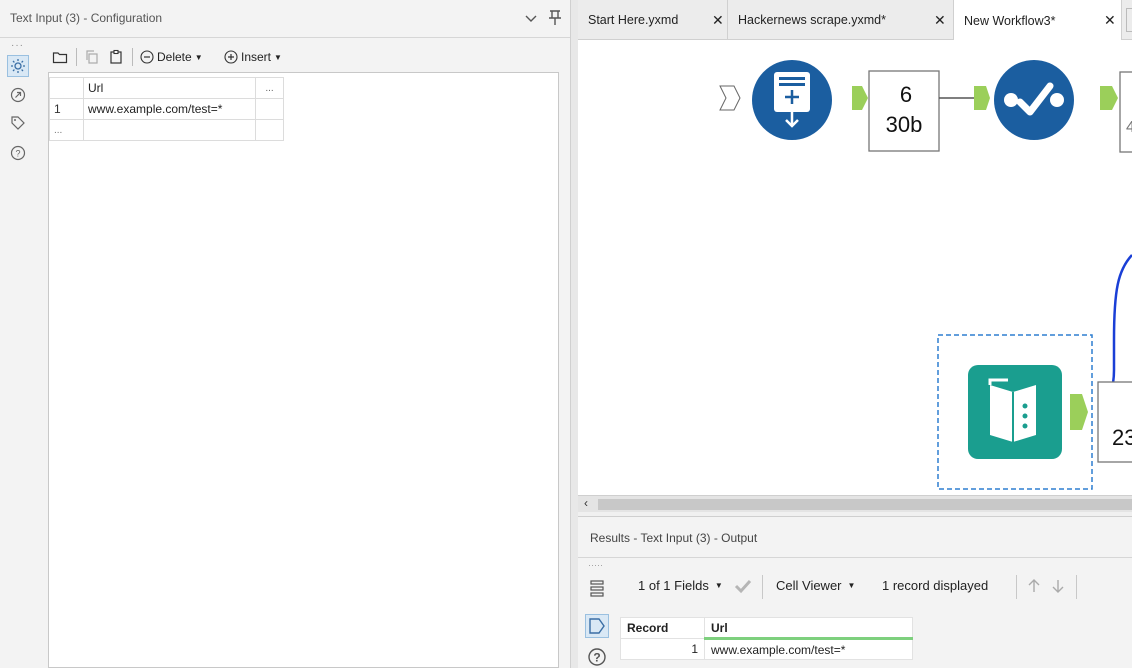 Image resolution: width=1132 pixels, height=668 pixels. What do you see at coordinates (1015, 412) in the screenshot?
I see `text-input-tool-icon` at bounding box center [1015, 412].